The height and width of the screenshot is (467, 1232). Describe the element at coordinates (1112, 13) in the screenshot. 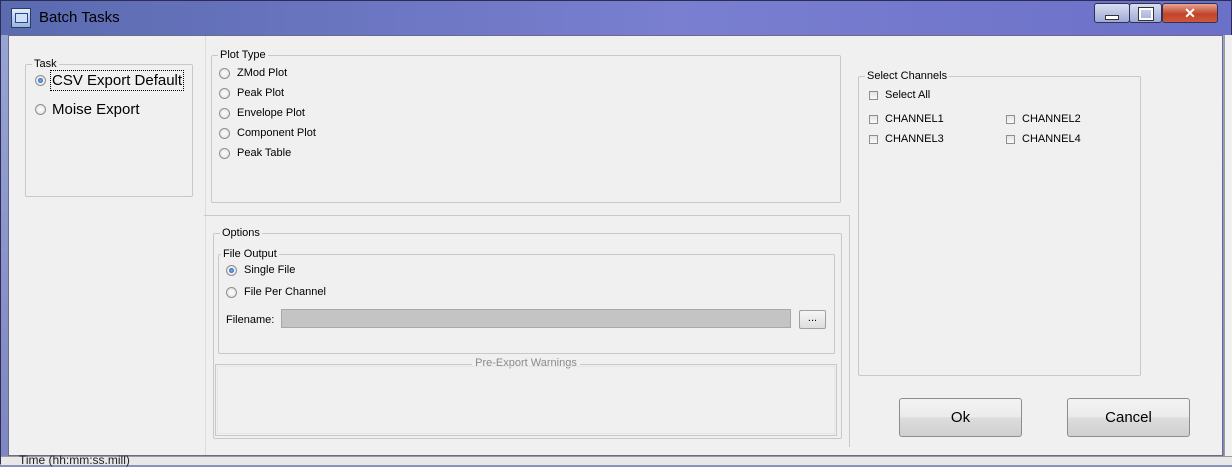

I see `minimize-button` at that location.